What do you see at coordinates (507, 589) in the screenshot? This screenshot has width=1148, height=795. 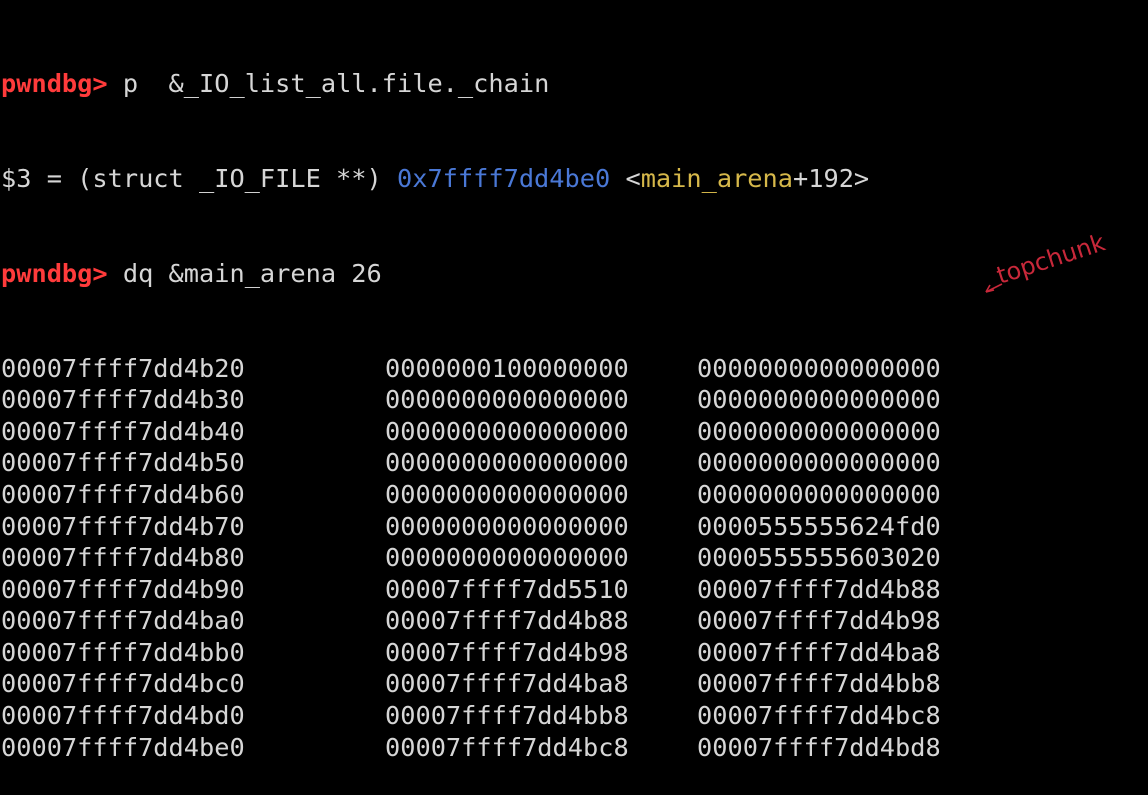 I see `dump-value-1: 00007ffff7dd5510` at bounding box center [507, 589].